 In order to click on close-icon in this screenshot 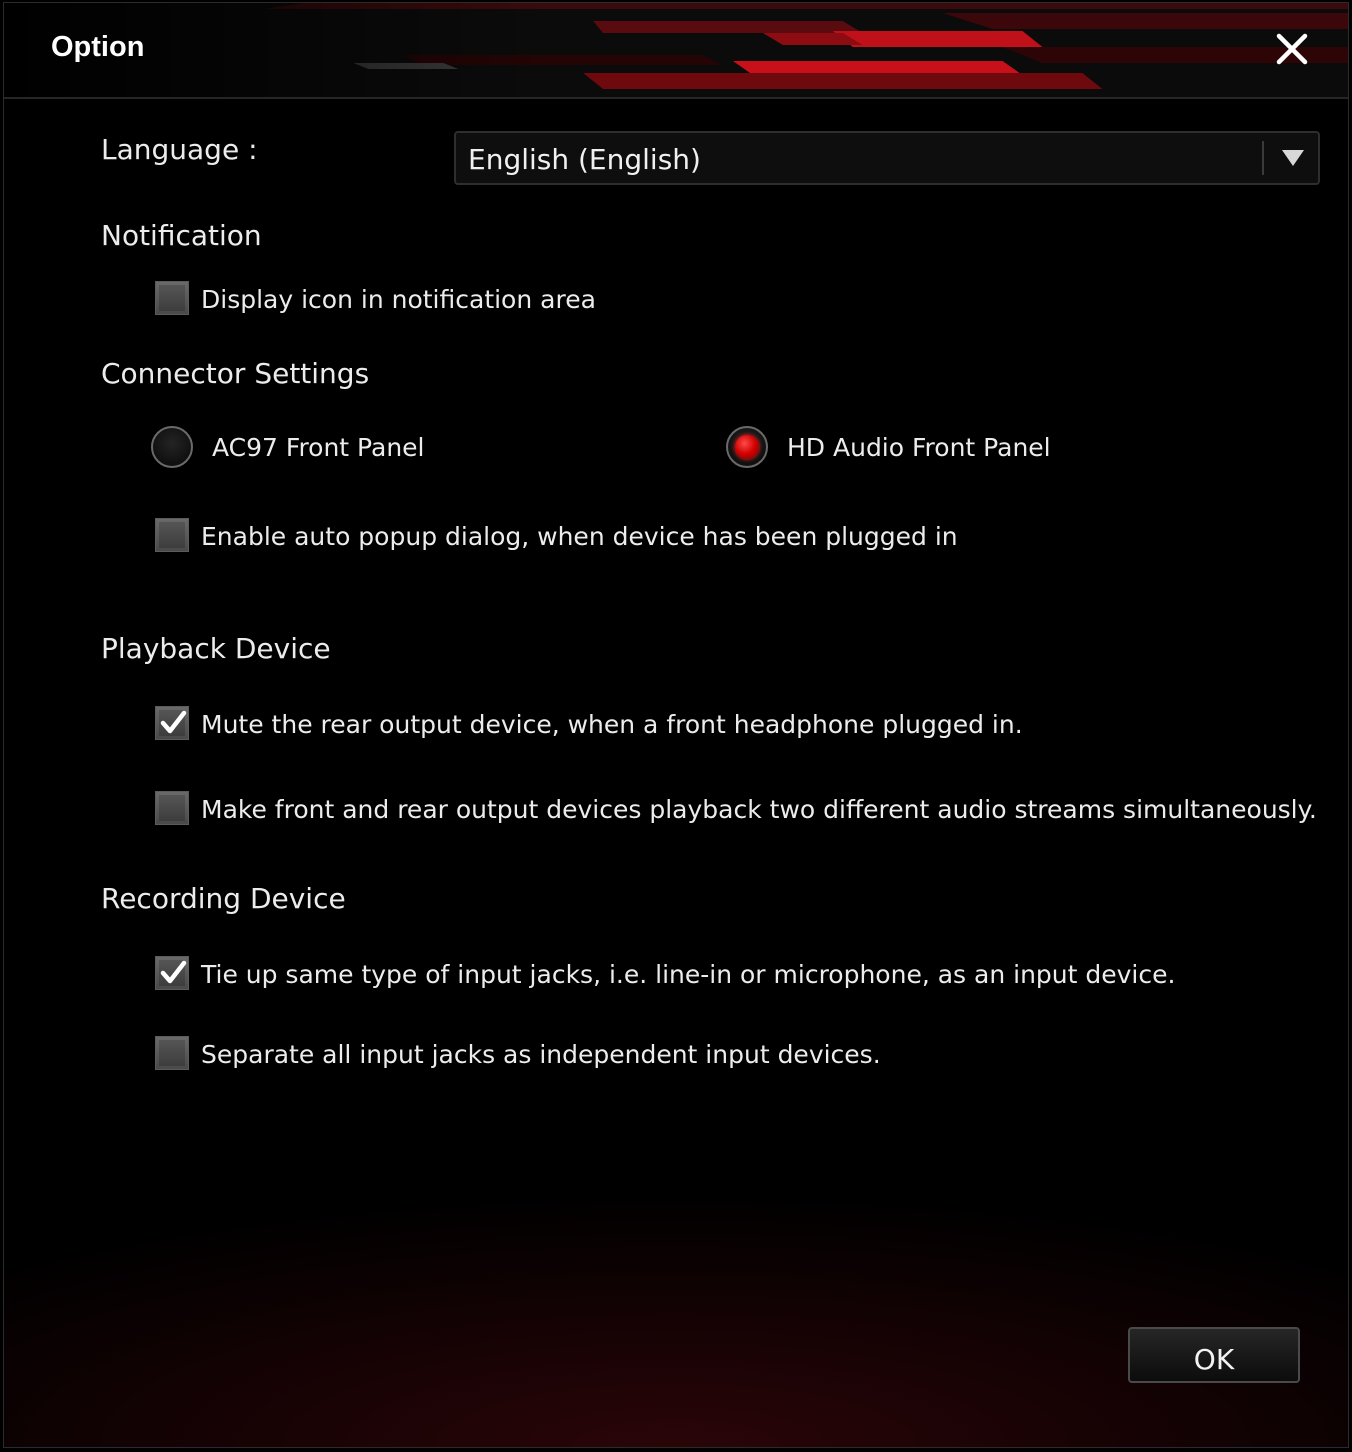, I will do `click(1292, 49)`.